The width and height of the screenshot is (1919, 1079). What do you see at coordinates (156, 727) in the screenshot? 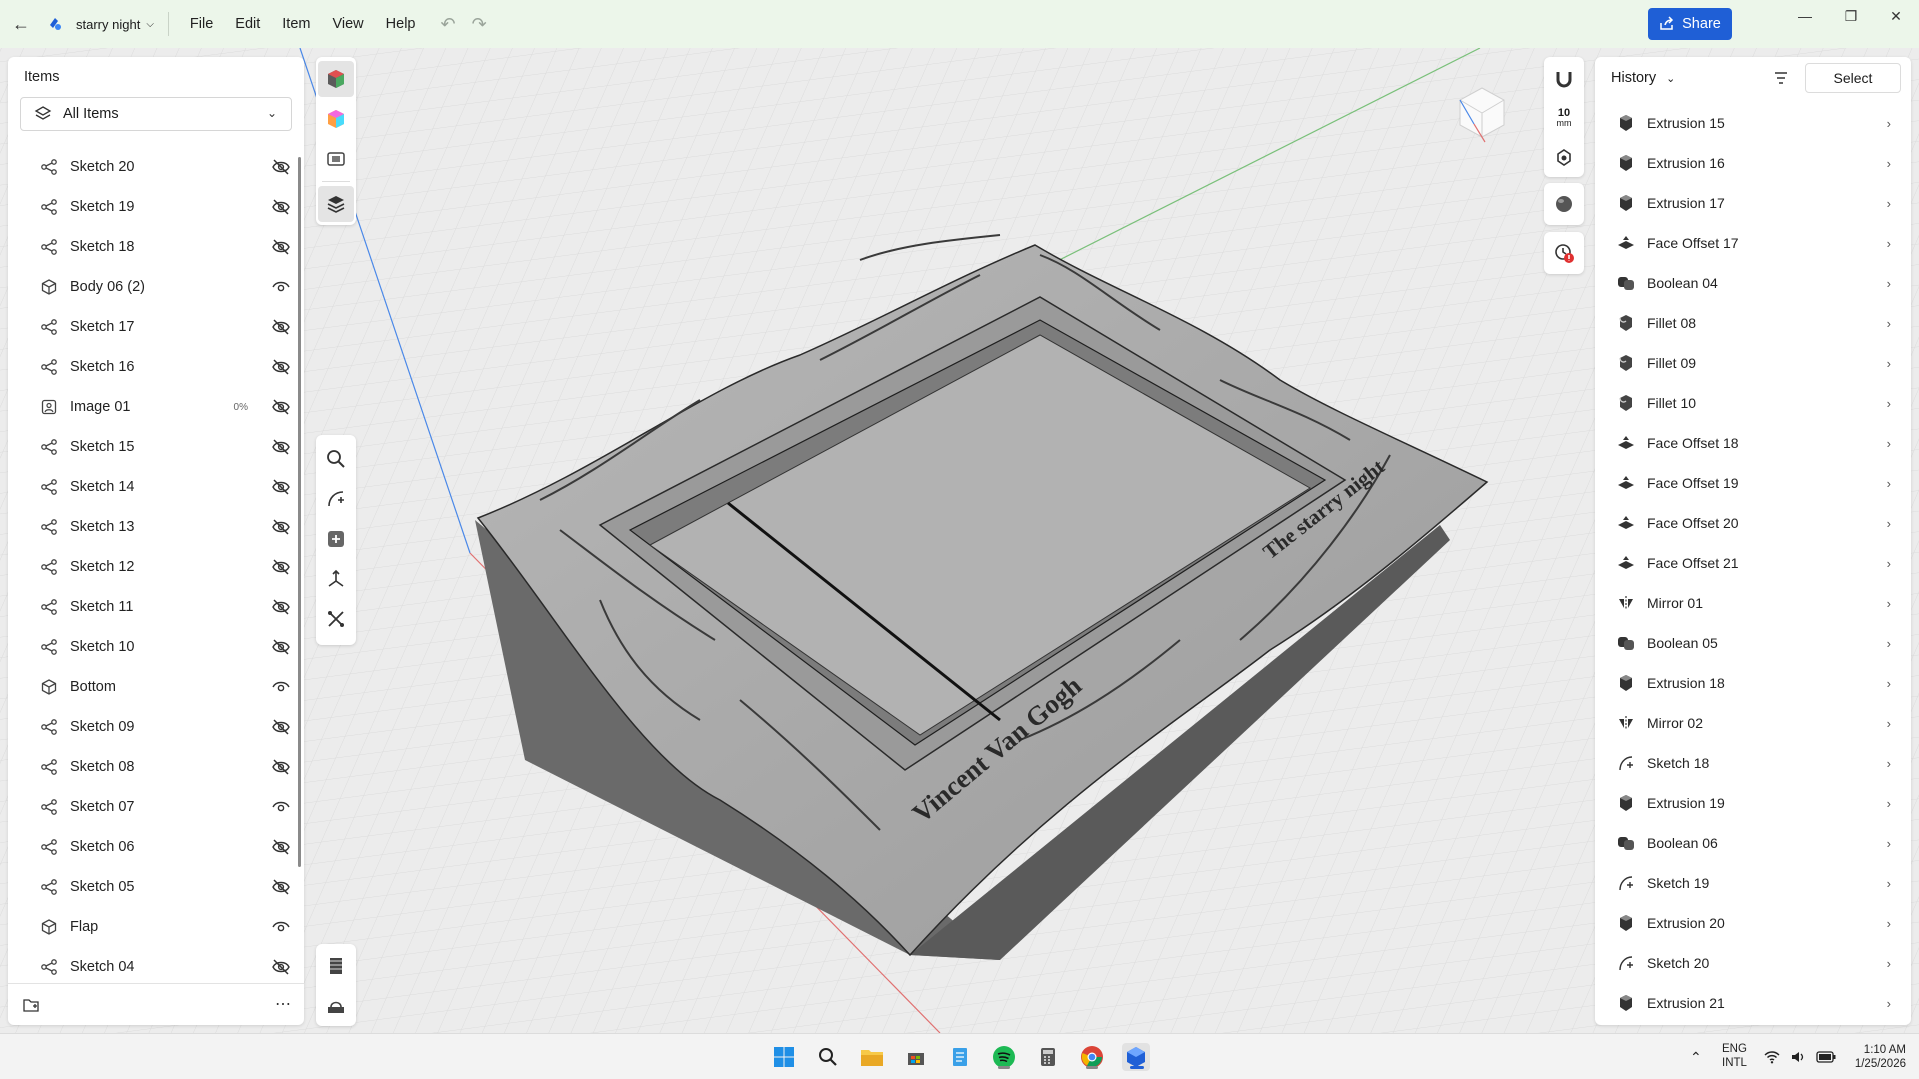
I see `items-list-item: Sketch 09` at bounding box center [156, 727].